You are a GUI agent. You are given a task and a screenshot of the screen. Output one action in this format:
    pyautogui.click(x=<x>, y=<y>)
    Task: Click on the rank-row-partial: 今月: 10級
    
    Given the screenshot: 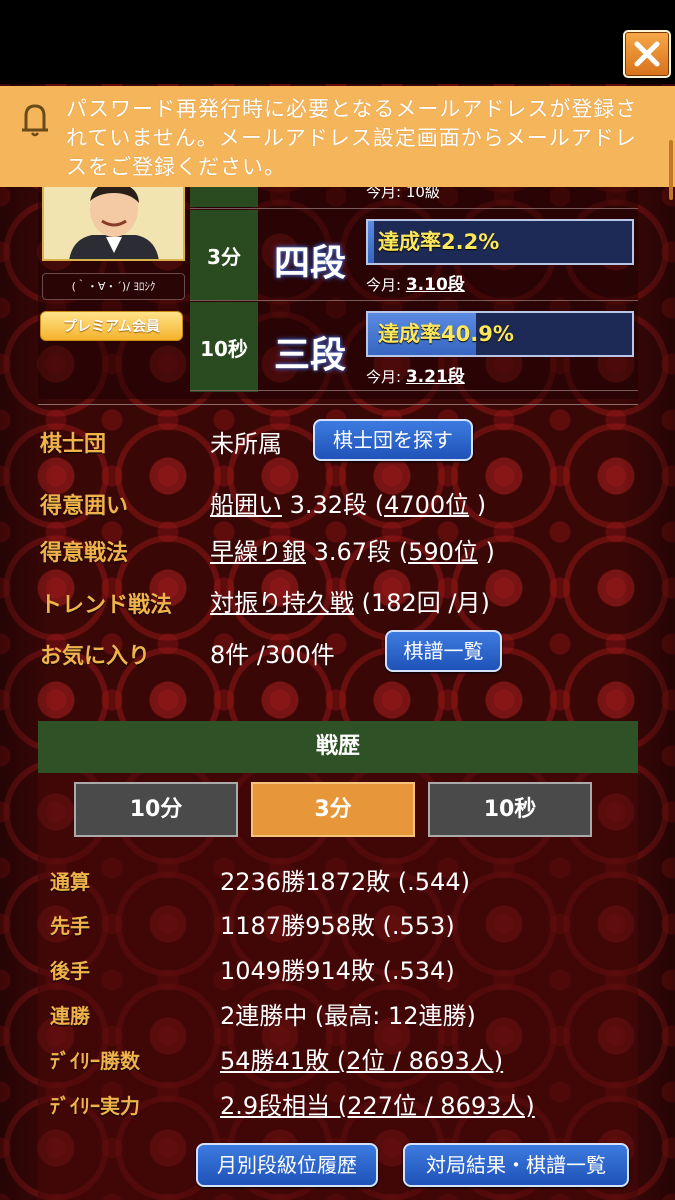 What is the action you would take?
    pyautogui.click(x=414, y=197)
    